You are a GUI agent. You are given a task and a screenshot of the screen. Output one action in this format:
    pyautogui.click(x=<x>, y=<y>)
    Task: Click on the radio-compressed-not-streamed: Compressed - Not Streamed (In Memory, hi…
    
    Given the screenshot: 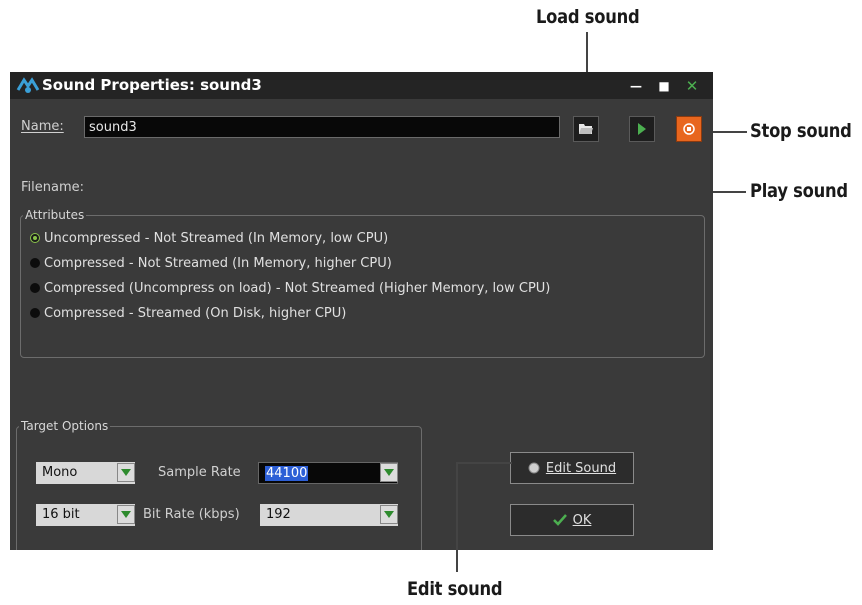 What is the action you would take?
    pyautogui.click(x=211, y=263)
    